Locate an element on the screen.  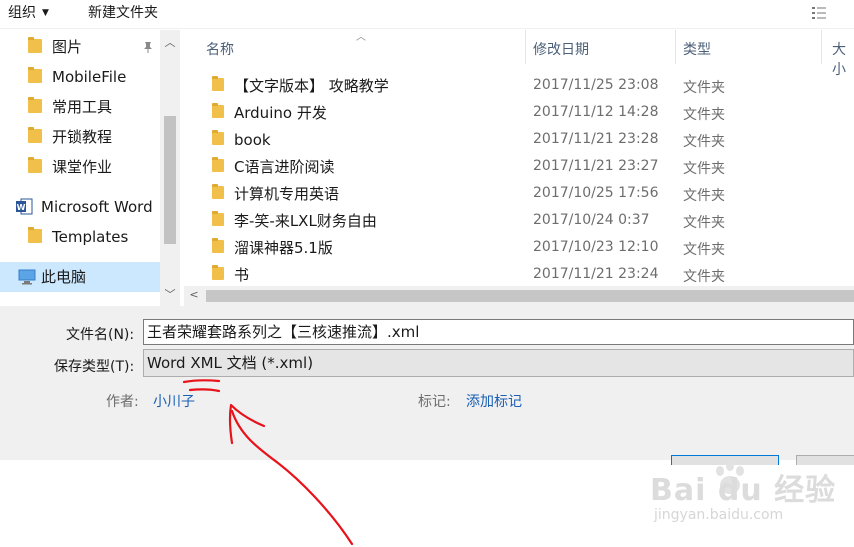
svg-text: W is located at coordinates (21, 207).